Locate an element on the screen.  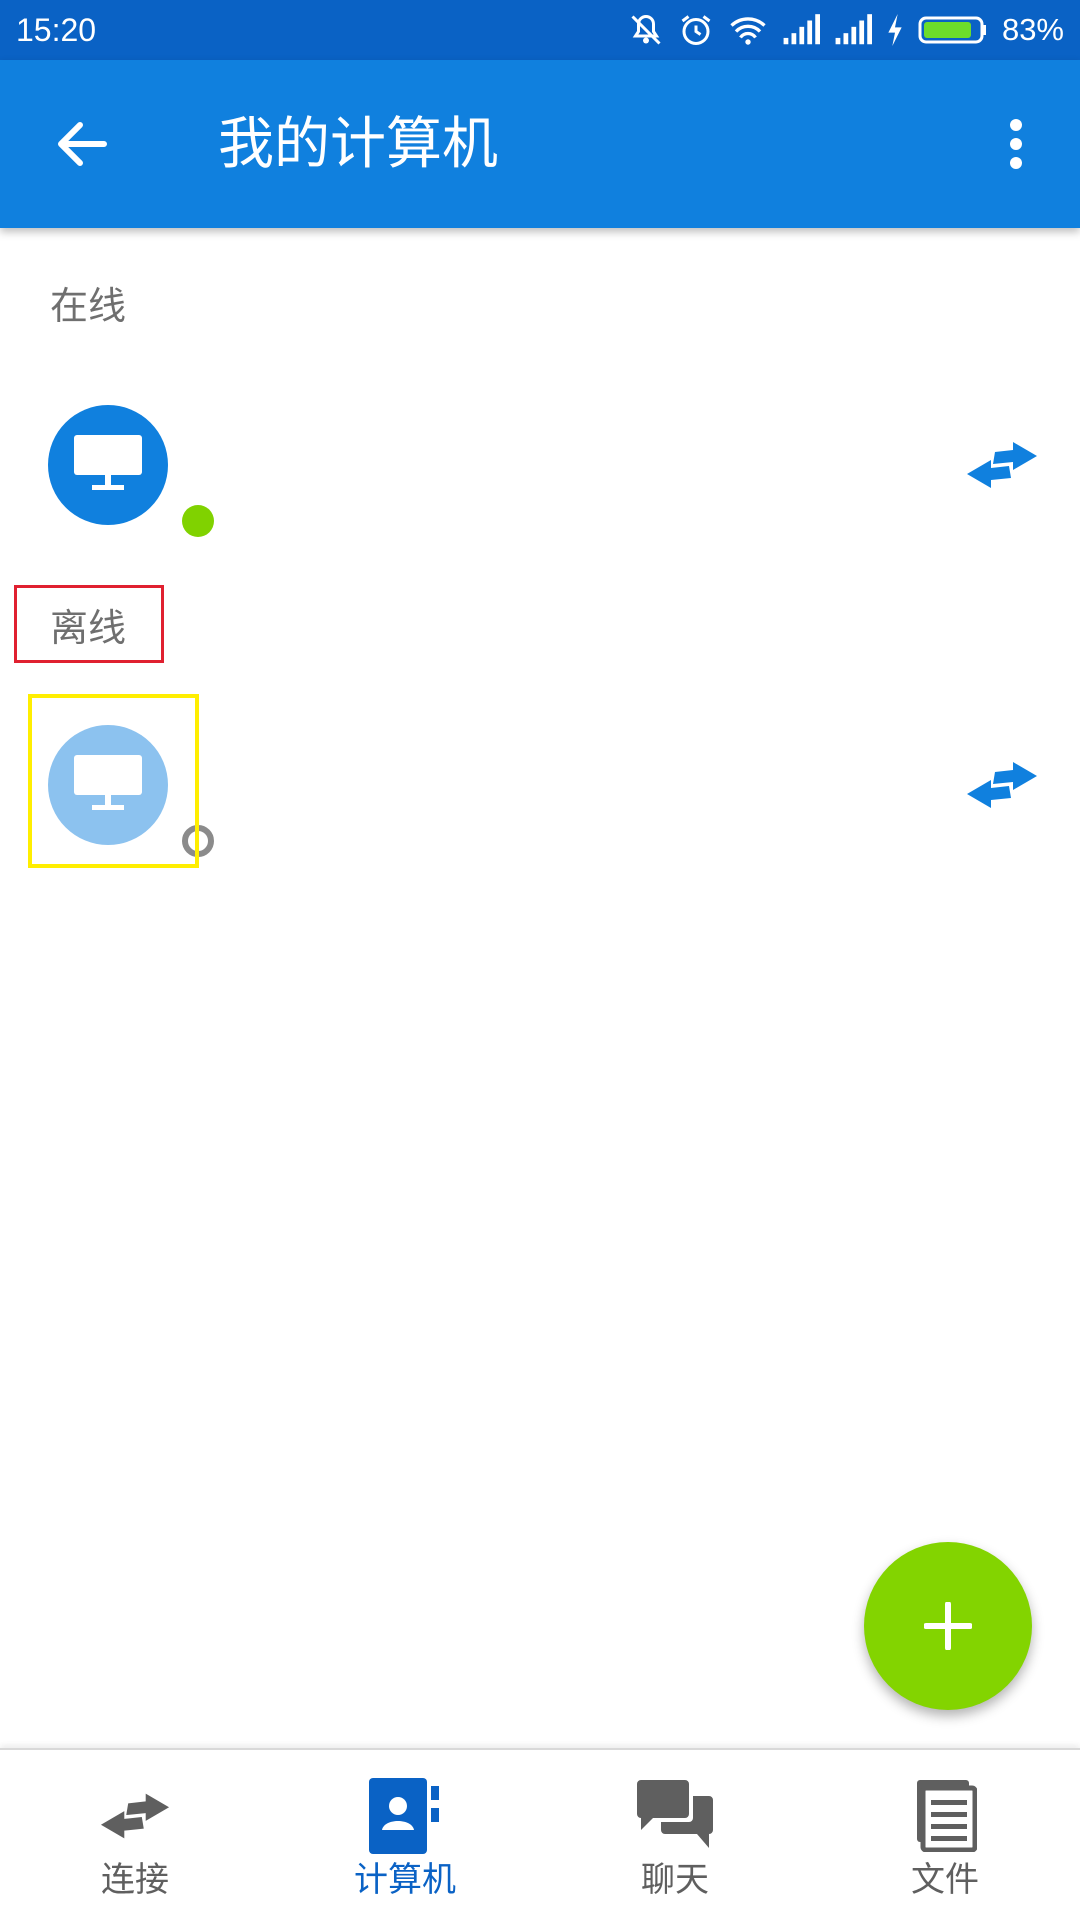
battery-icon is located at coordinates (952, 30).